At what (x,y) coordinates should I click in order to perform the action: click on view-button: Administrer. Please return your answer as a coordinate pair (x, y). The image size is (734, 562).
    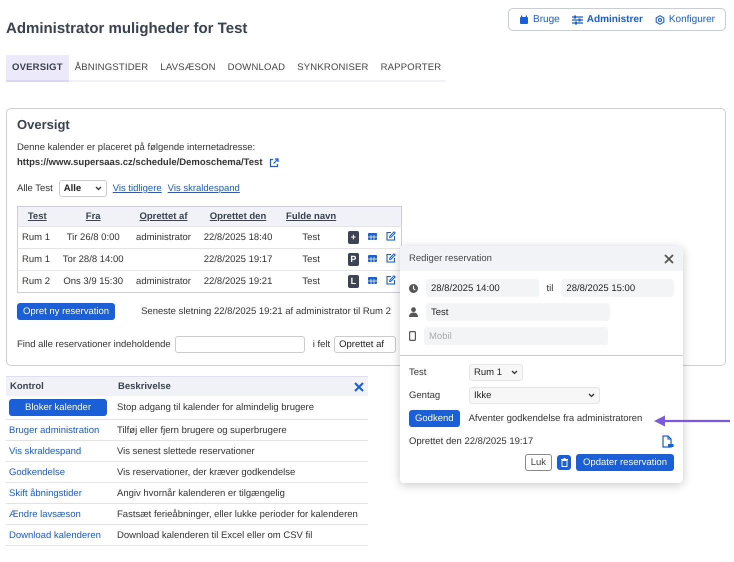
    Looking at the image, I should click on (607, 19).